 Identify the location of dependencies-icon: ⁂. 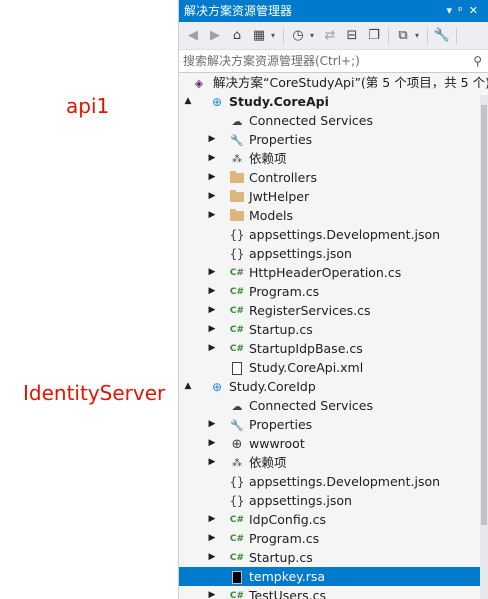
(237, 159).